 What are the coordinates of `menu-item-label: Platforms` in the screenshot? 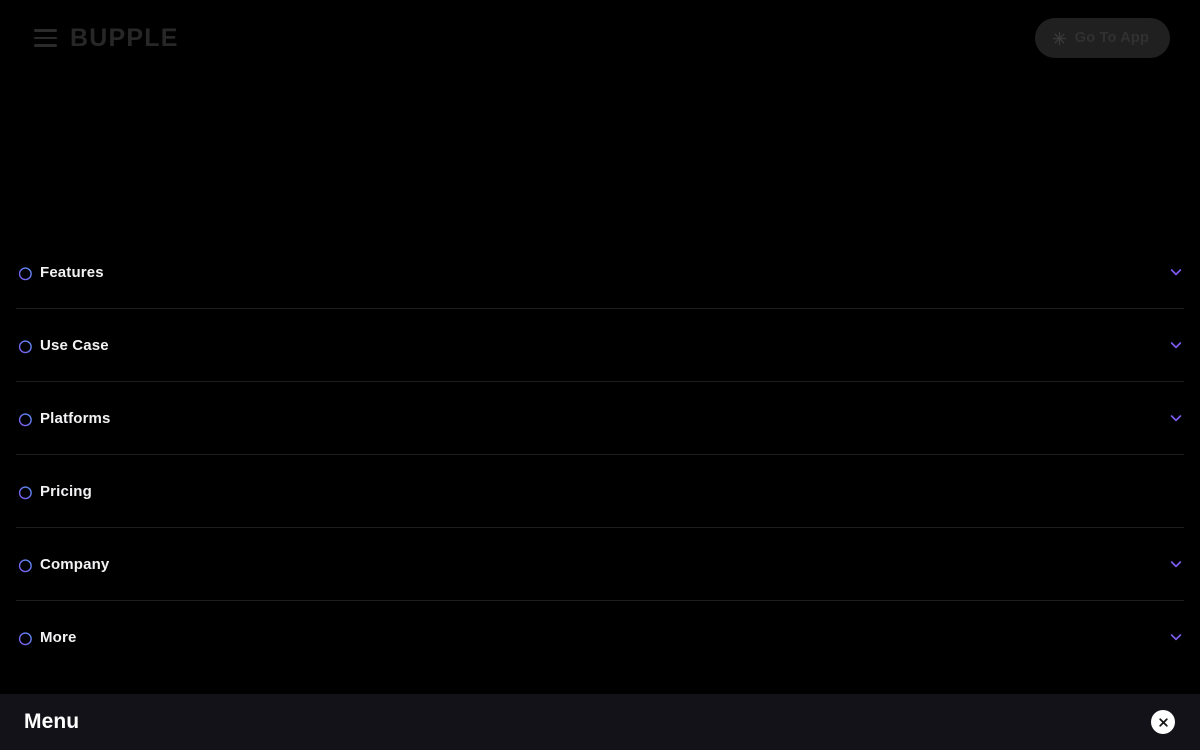 It's located at (75, 418).